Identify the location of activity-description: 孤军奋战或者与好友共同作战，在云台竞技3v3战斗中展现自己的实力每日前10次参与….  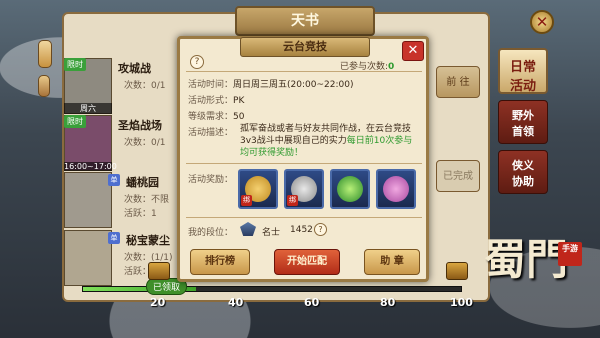
(328, 141).